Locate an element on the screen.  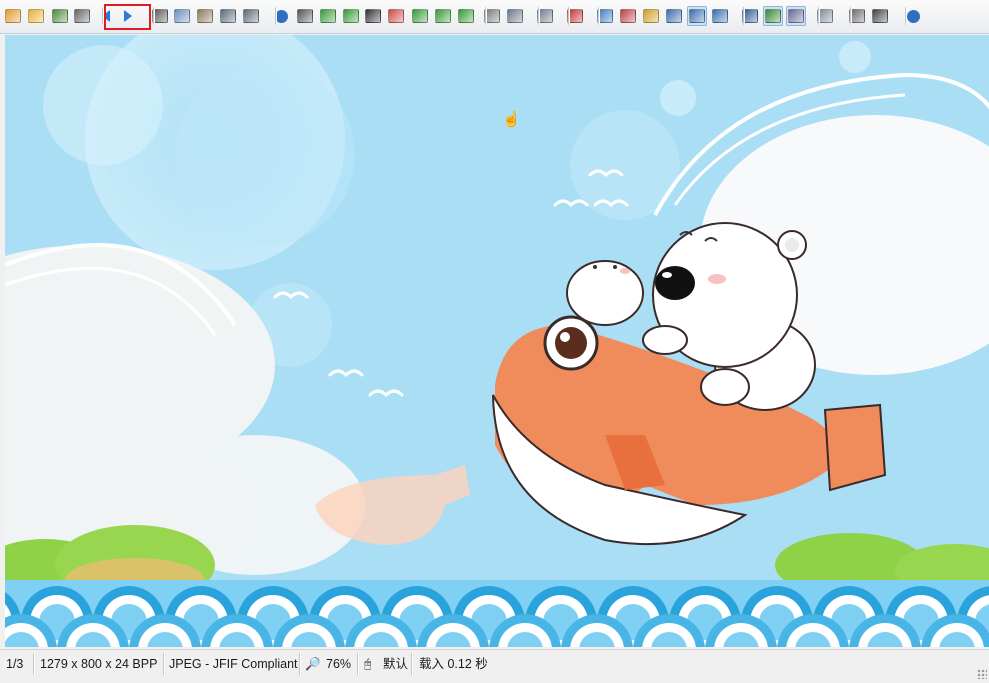
camera-icon is located at coordinates (305, 16).